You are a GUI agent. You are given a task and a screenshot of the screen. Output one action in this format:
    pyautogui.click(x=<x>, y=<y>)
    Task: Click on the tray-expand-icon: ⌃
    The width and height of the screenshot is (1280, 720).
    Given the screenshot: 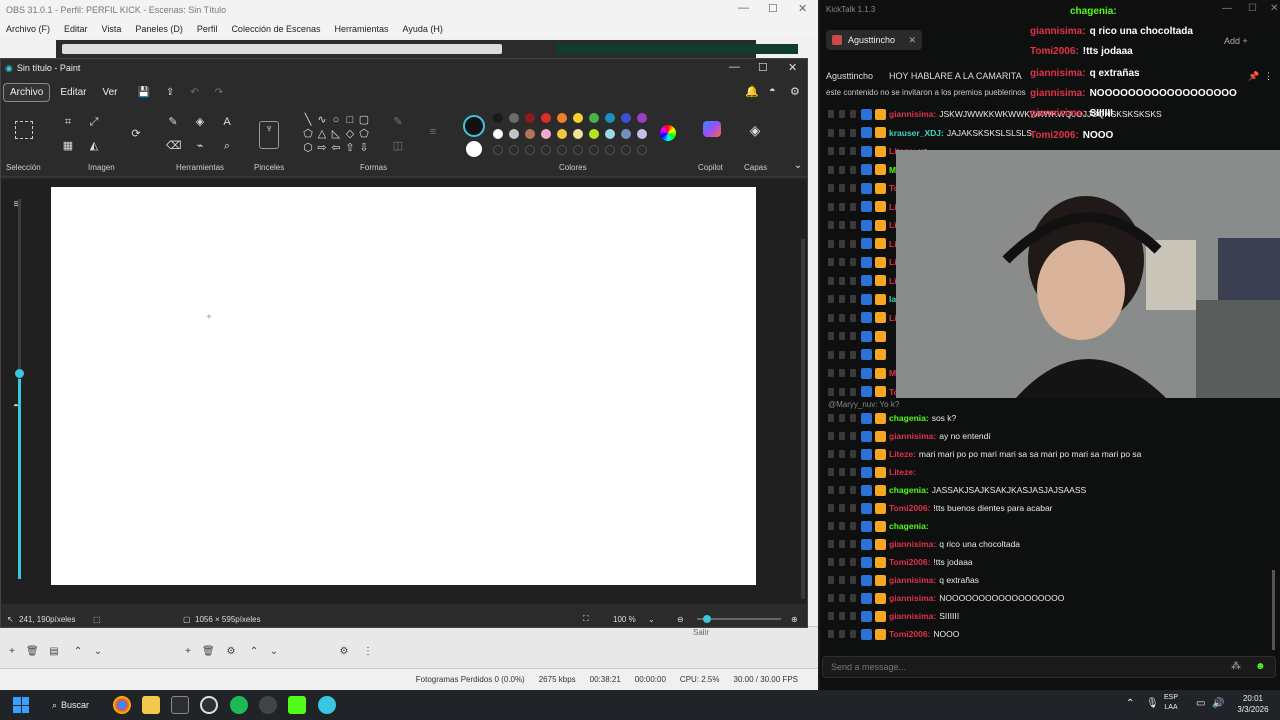 What is the action you would take?
    pyautogui.click(x=1130, y=703)
    